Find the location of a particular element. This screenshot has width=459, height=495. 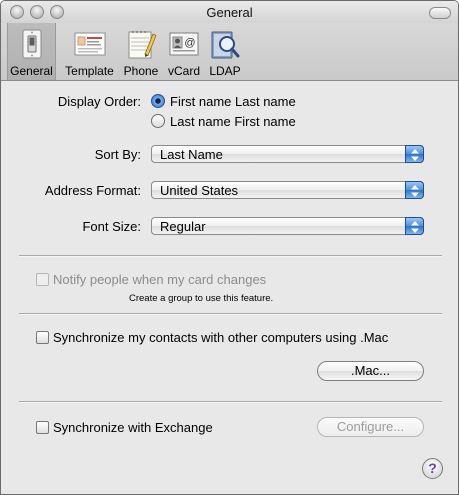

preferences-toolbar: General Template Phone @ vCard LDAP is located at coordinates (229, 52).